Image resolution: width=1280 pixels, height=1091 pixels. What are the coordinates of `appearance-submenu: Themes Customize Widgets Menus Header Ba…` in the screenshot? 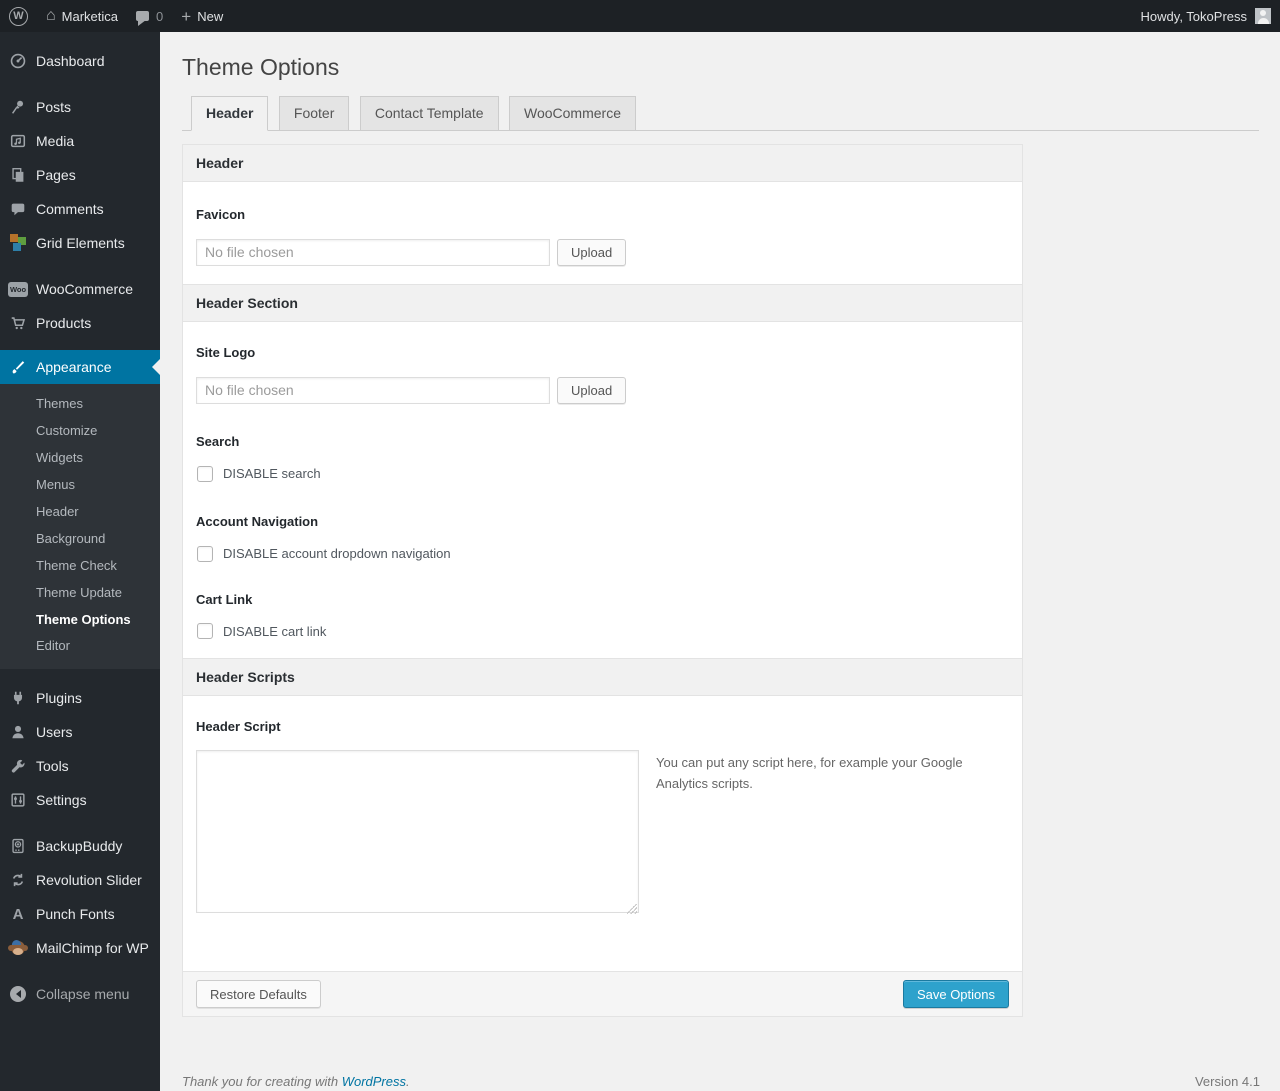 It's located at (80, 527).